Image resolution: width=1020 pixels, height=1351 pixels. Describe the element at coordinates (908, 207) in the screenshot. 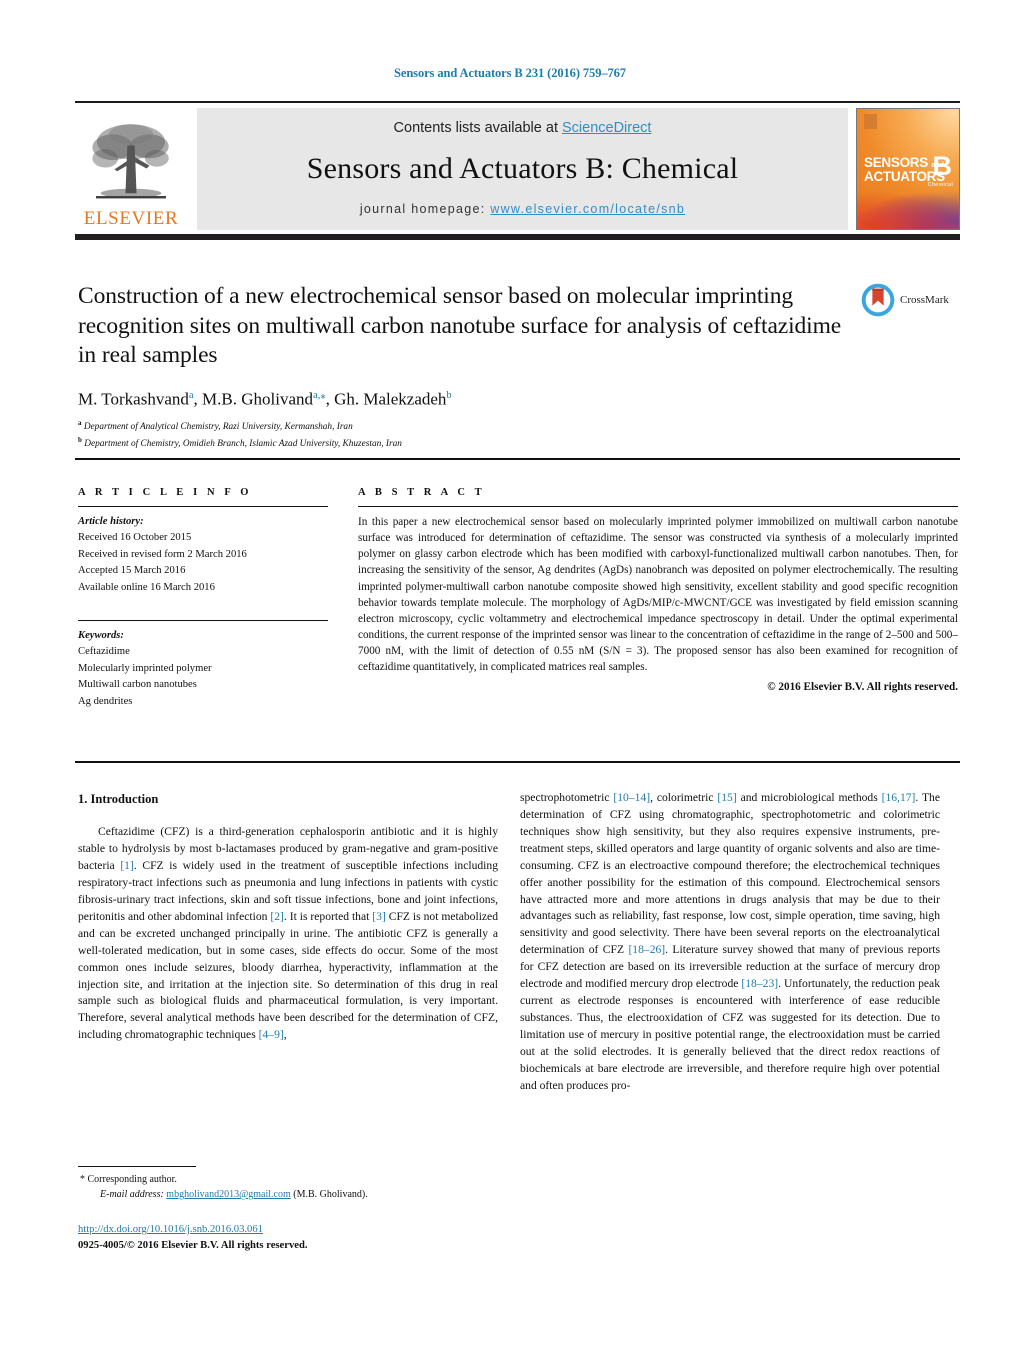

I see `cover-artwork` at that location.